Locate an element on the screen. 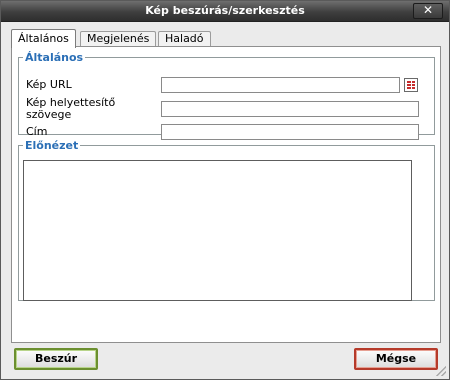 This screenshot has height=380, width=450. image-url-input is located at coordinates (280, 85).